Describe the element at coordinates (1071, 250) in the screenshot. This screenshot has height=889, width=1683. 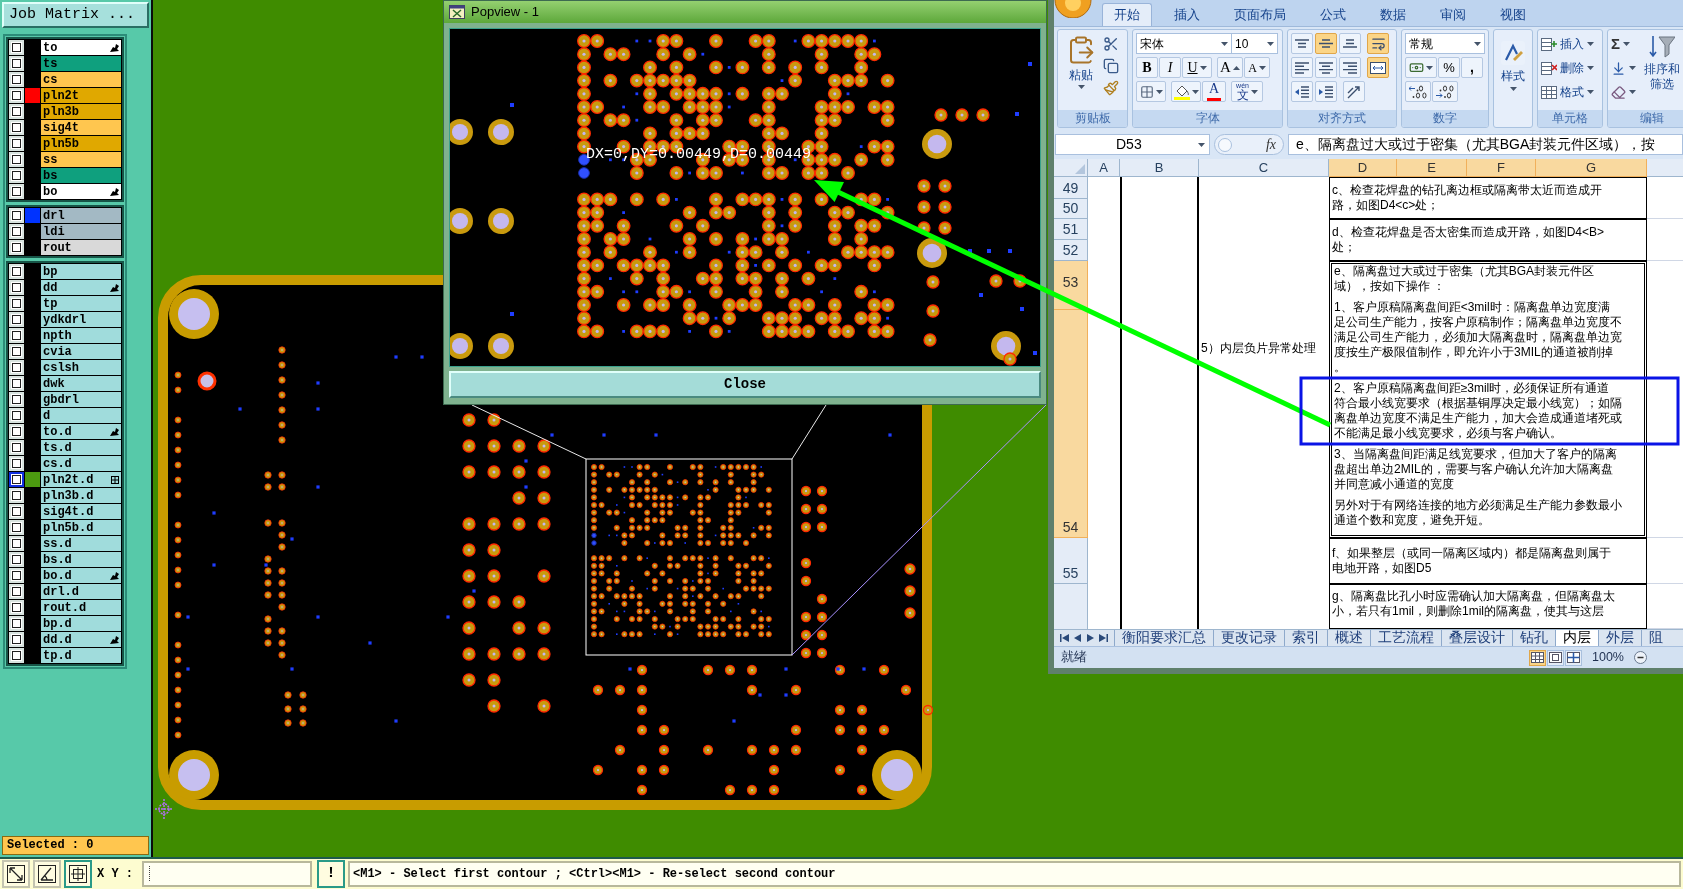
I see `row-header: 52` at that location.